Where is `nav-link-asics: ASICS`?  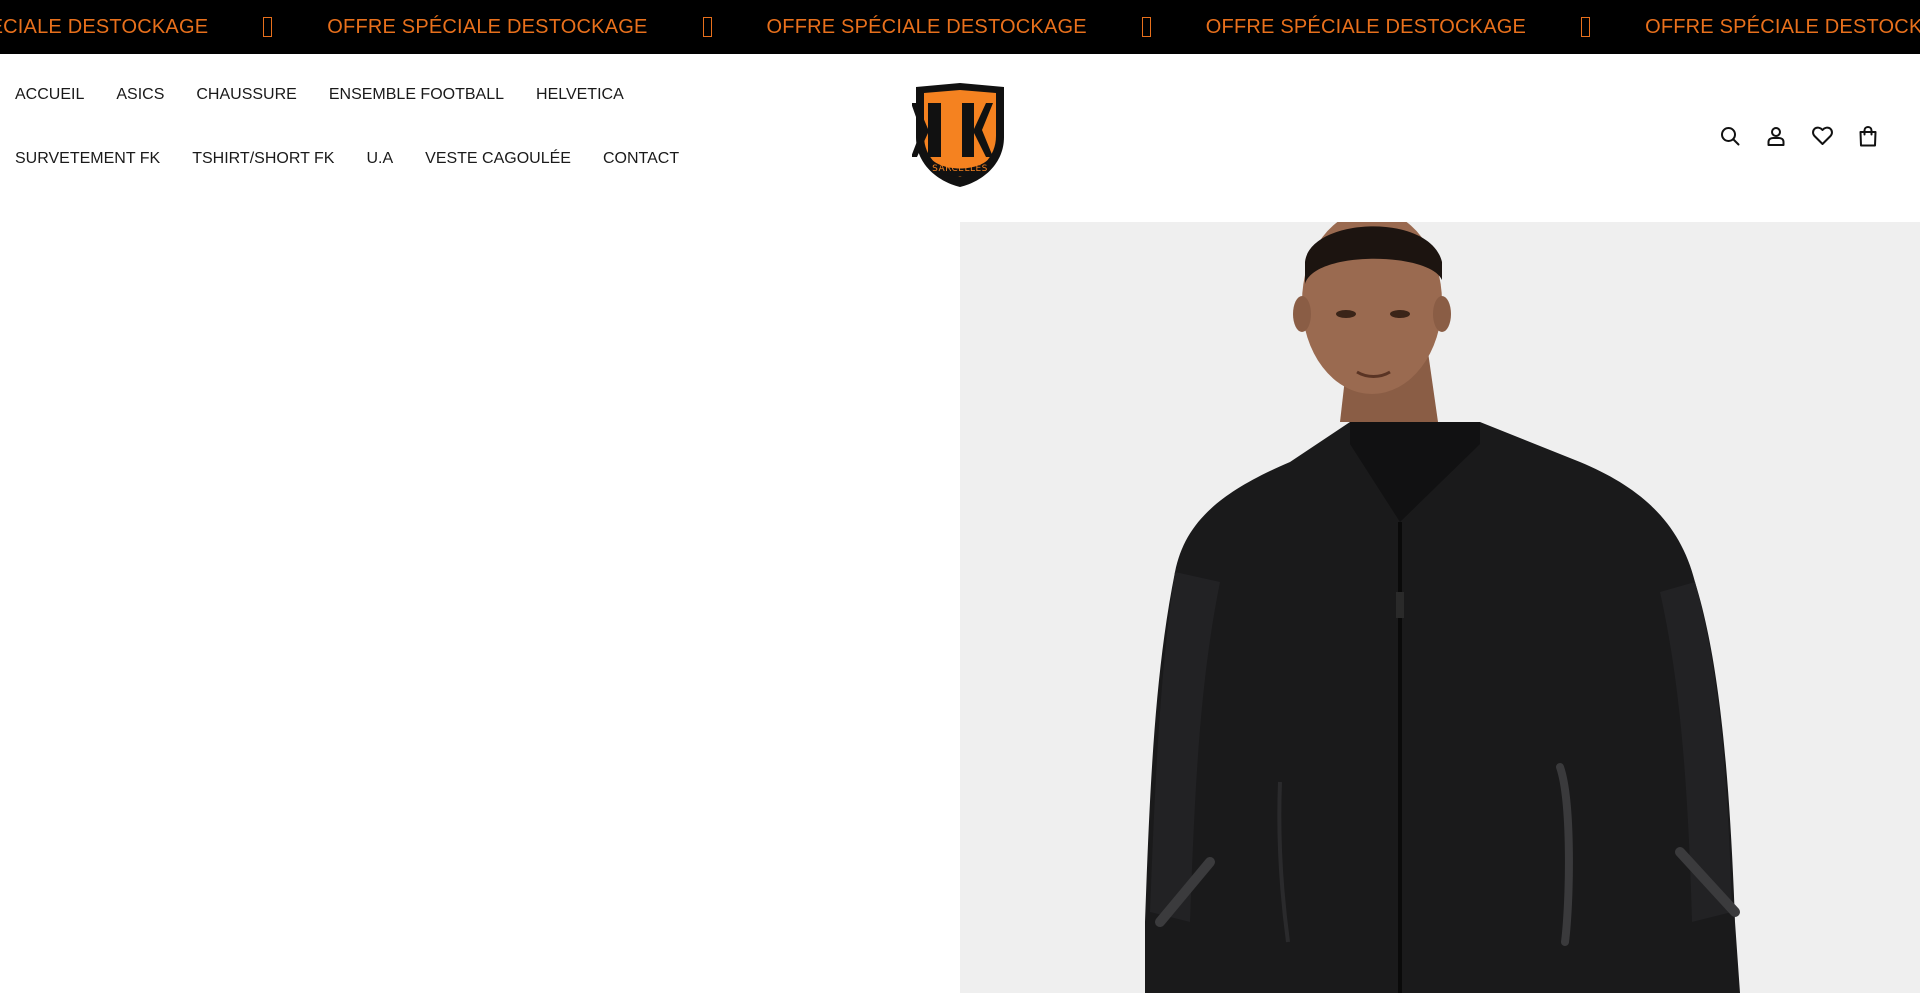 nav-link-asics: ASICS is located at coordinates (140, 95).